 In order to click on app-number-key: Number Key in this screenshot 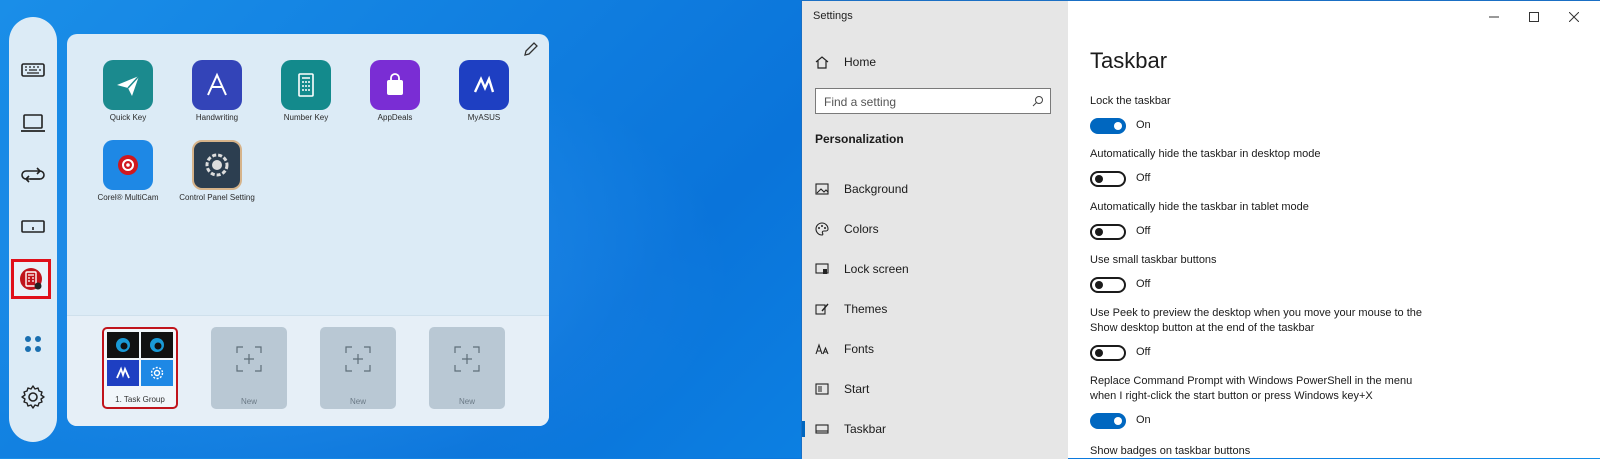, I will do `click(306, 91)`.